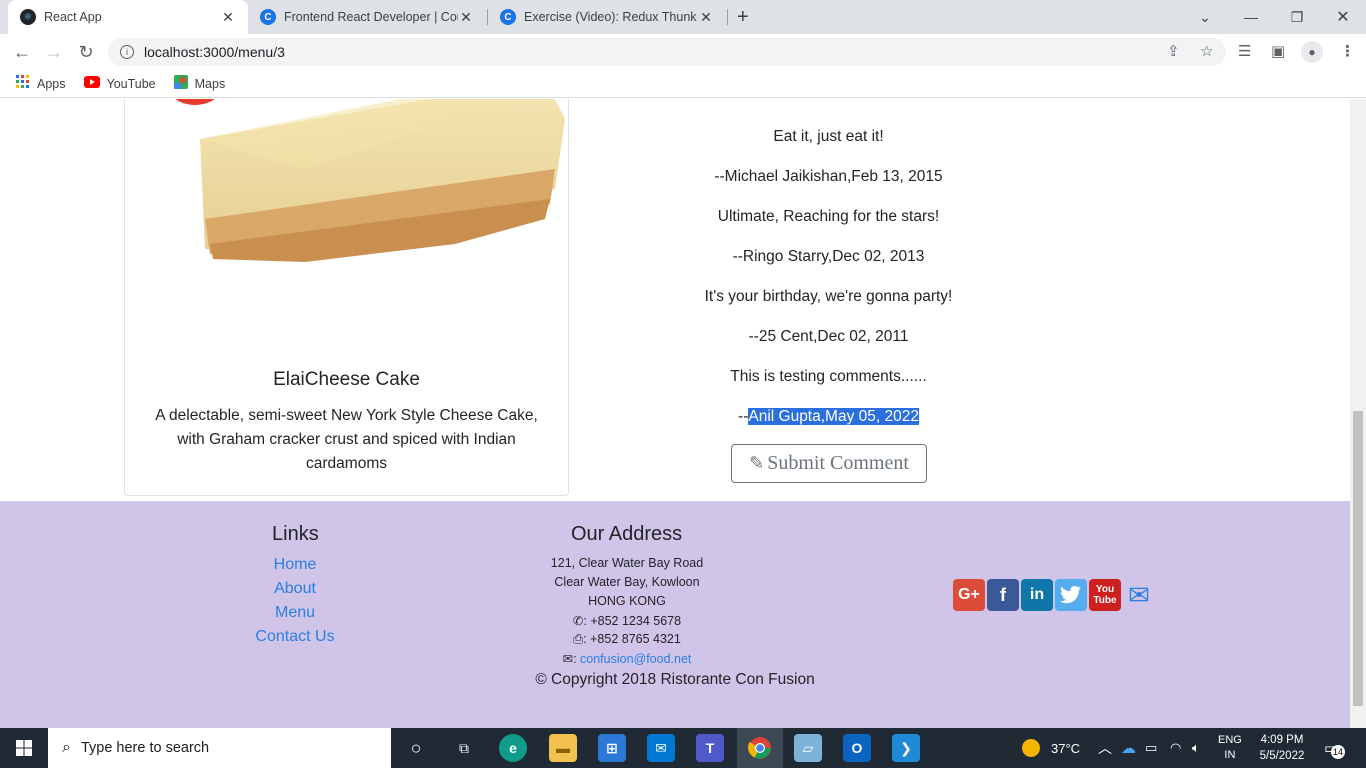 This screenshot has height=768, width=1366. Describe the element at coordinates (54, 52) in the screenshot. I see `forward-arrow-icon: →` at that location.